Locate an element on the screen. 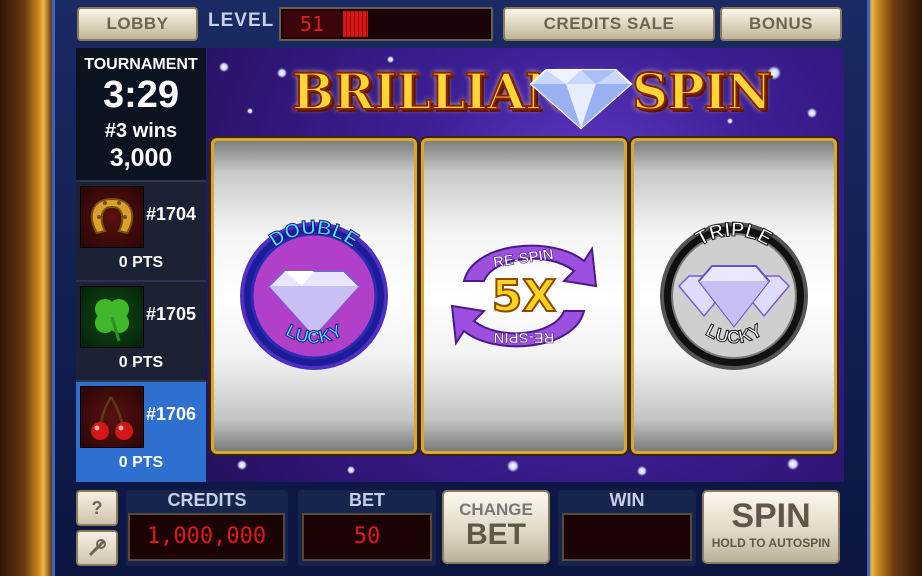 The image size is (922, 576). tournament-header: TOURNAMENT 3:29 #3 wins 3,000 is located at coordinates (141, 114).